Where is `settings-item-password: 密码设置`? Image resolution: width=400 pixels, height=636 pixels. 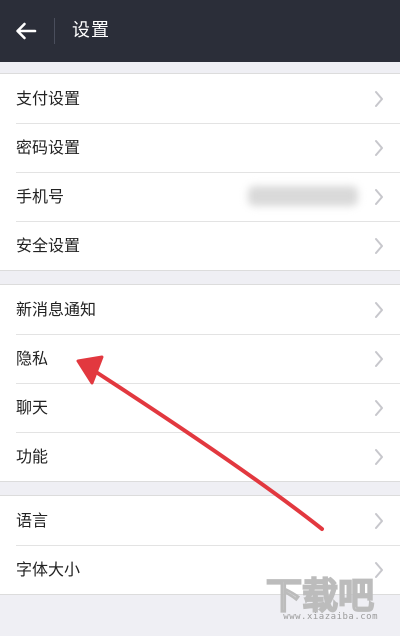 settings-item-password: 密码设置 is located at coordinates (200, 147).